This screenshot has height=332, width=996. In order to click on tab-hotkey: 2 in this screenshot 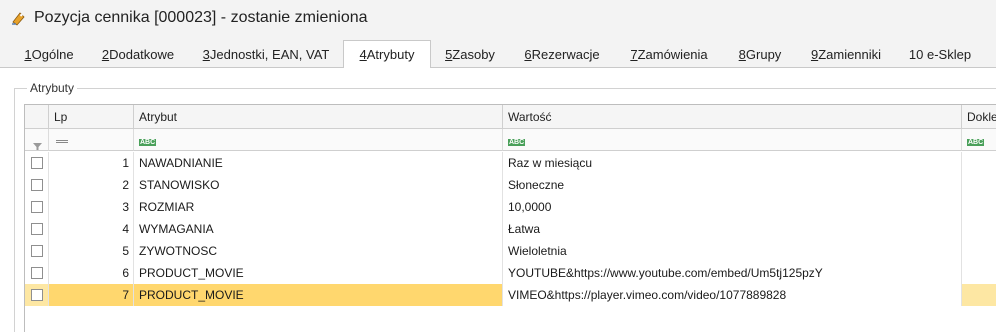, I will do `click(105, 54)`.